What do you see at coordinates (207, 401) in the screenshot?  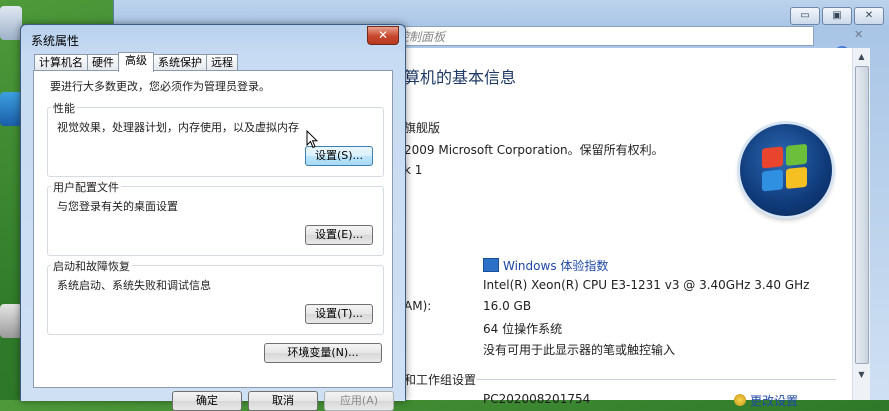 I see `ok-button: 确定` at bounding box center [207, 401].